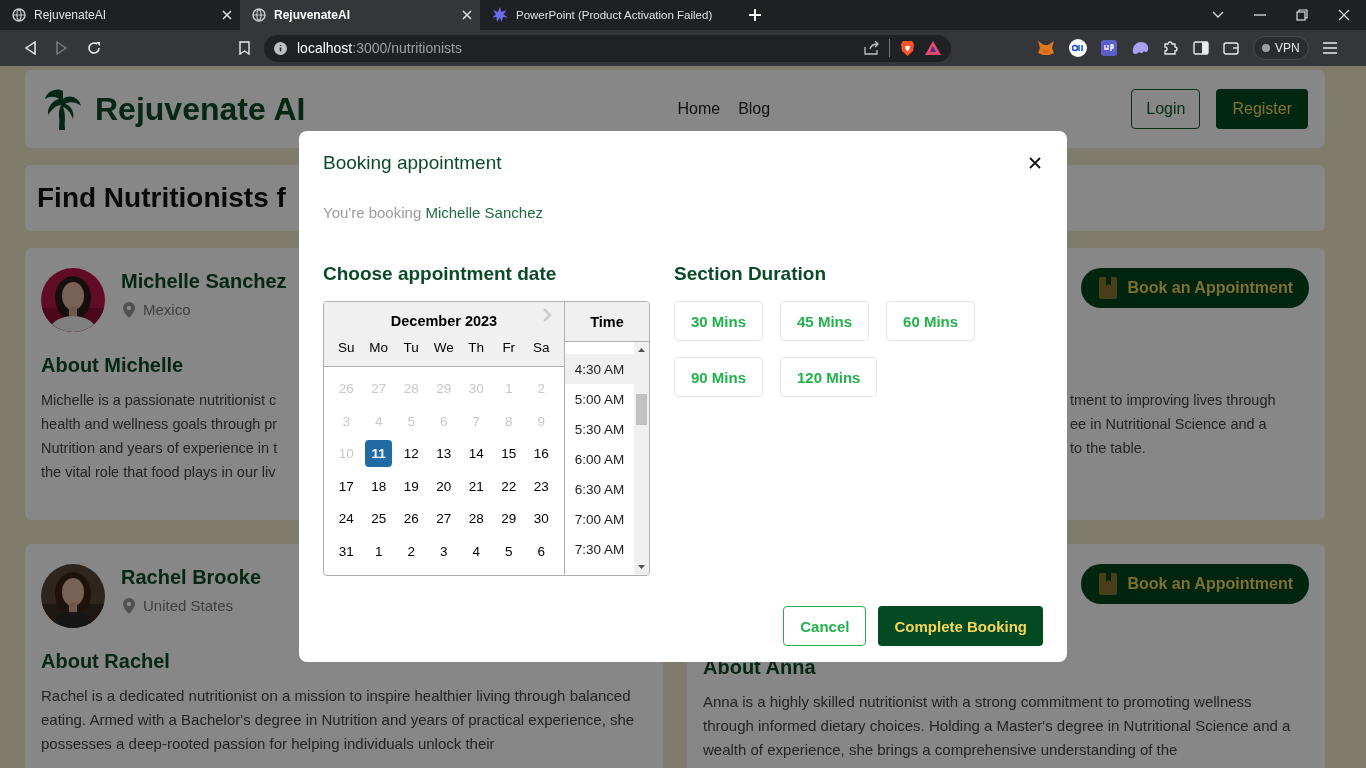 This screenshot has height=768, width=1366. Describe the element at coordinates (379, 486) in the screenshot. I see `calendar-day: 18` at that location.